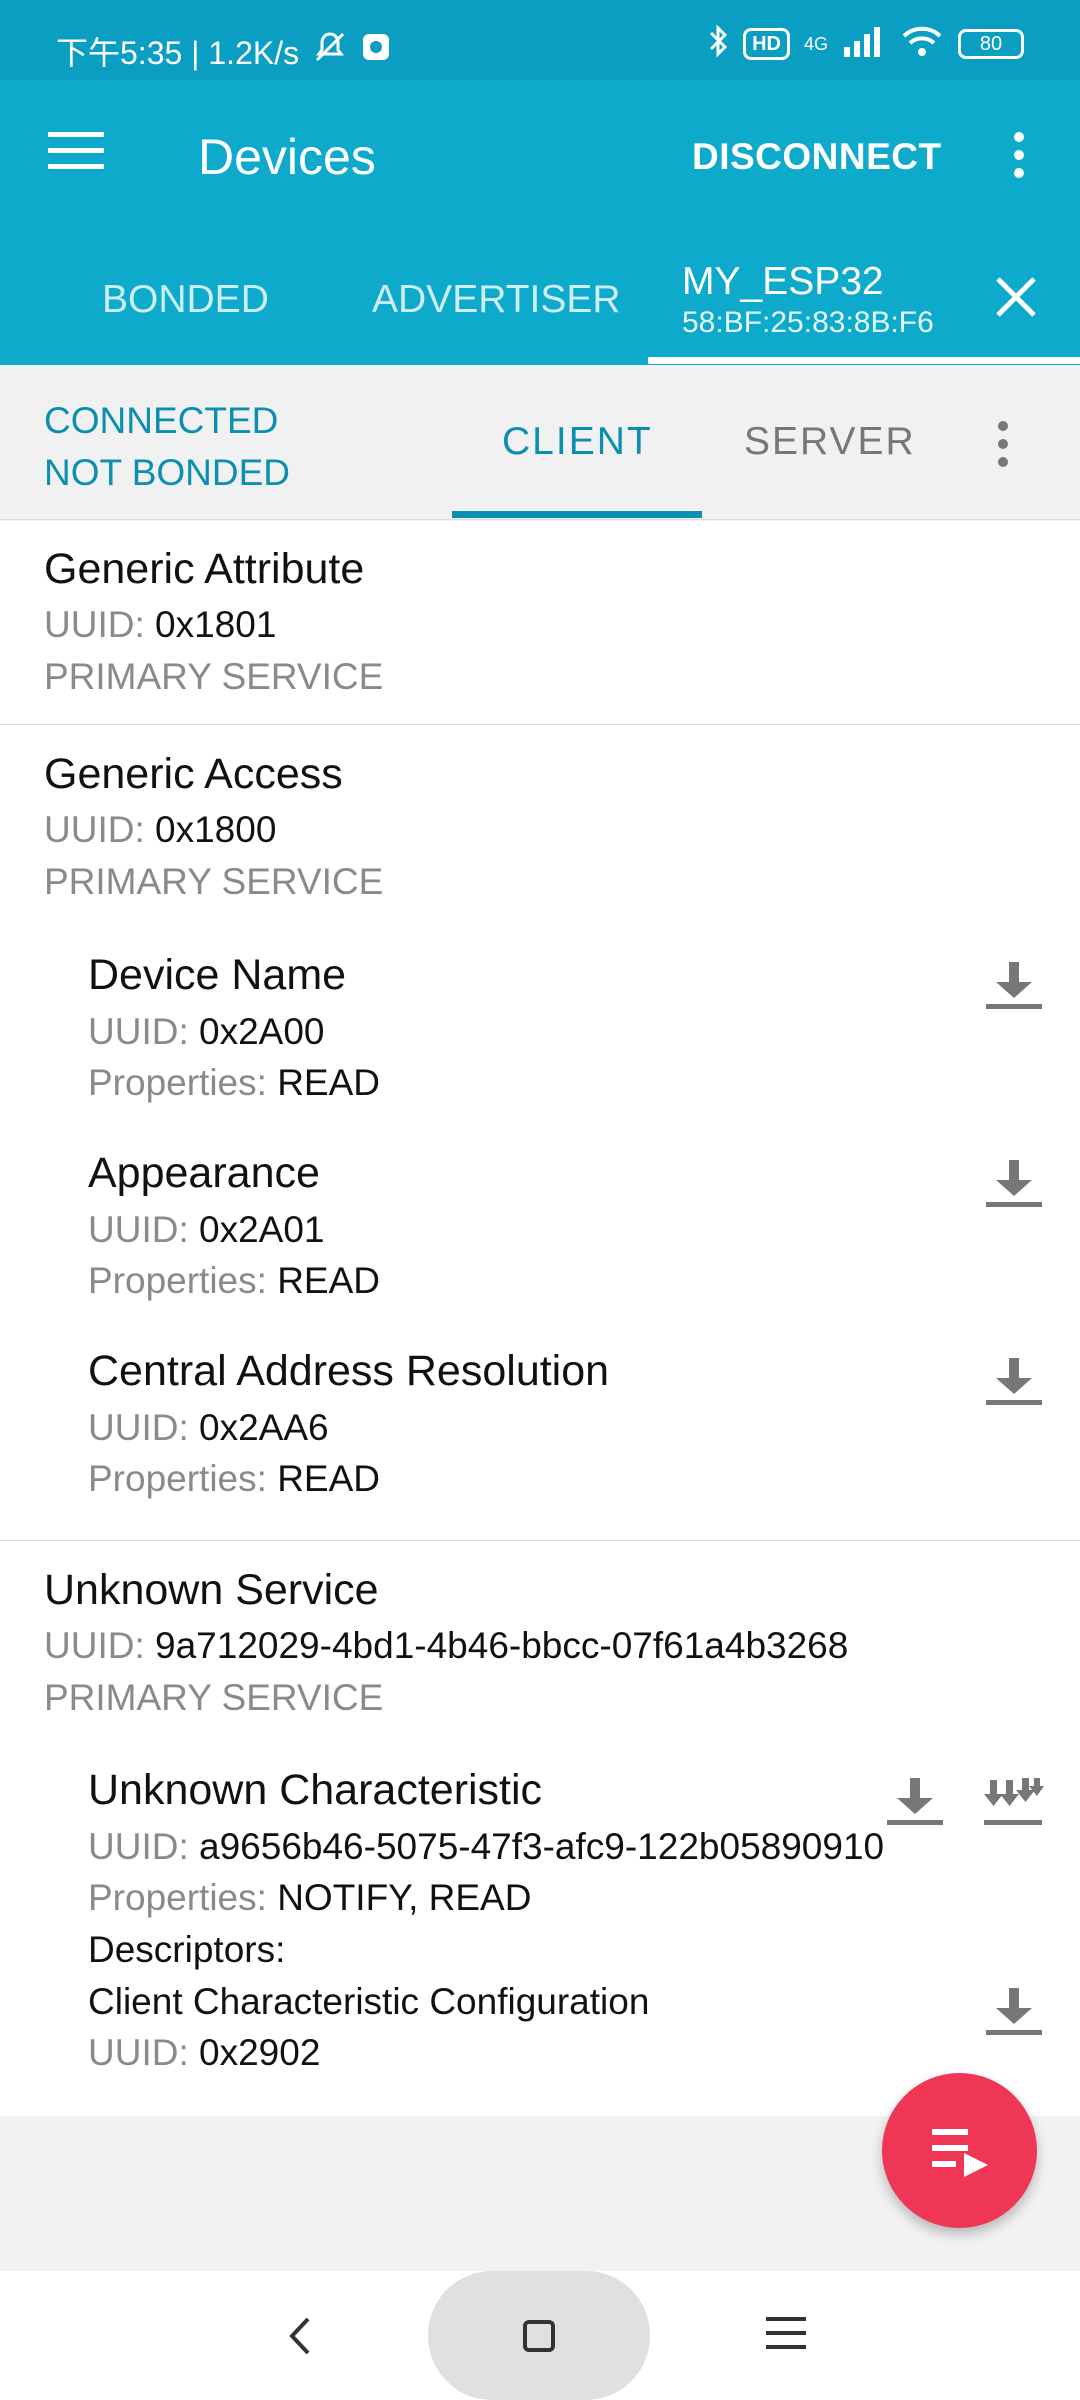  I want to click on nav-home-icon, so click(539, 2335).